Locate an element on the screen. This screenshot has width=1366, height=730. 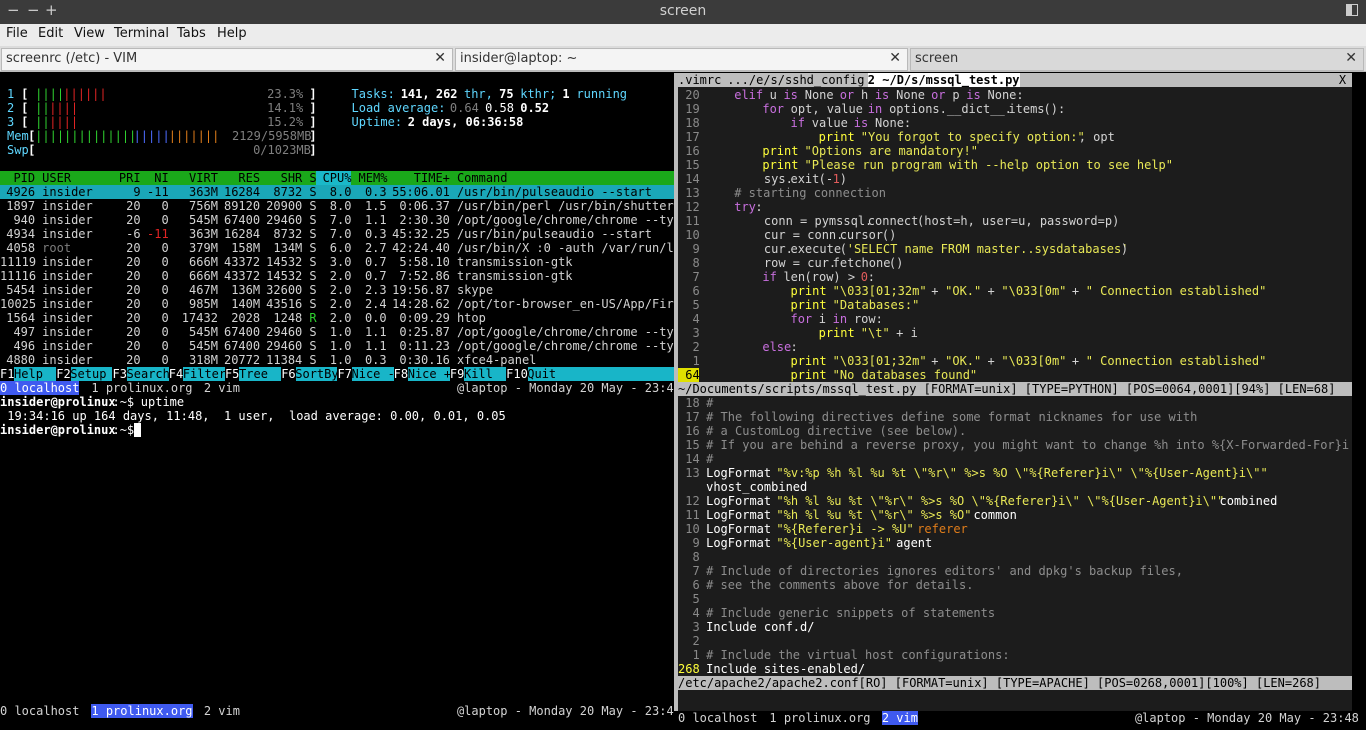
fkey-label: Help is located at coordinates (28, 374).